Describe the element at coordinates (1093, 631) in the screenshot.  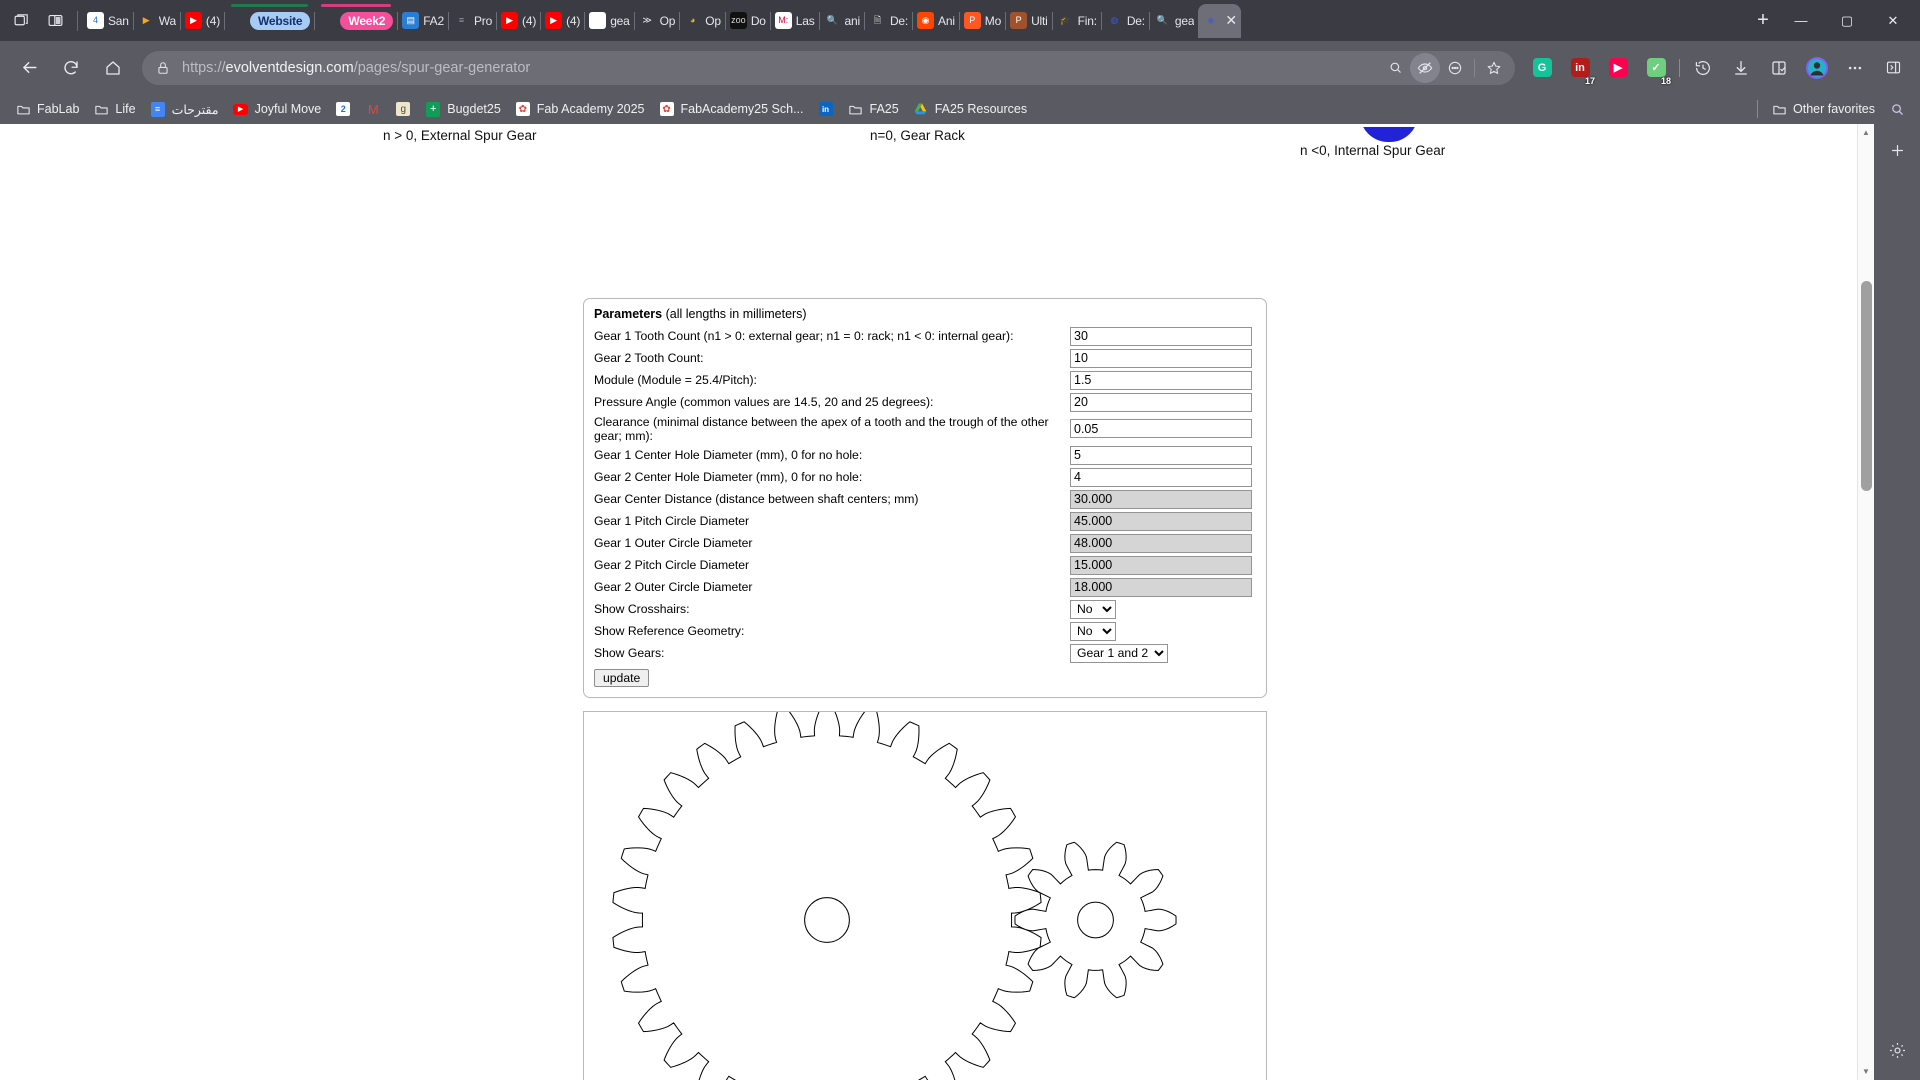
I see `show-reference-geometry-select: NoYes` at that location.